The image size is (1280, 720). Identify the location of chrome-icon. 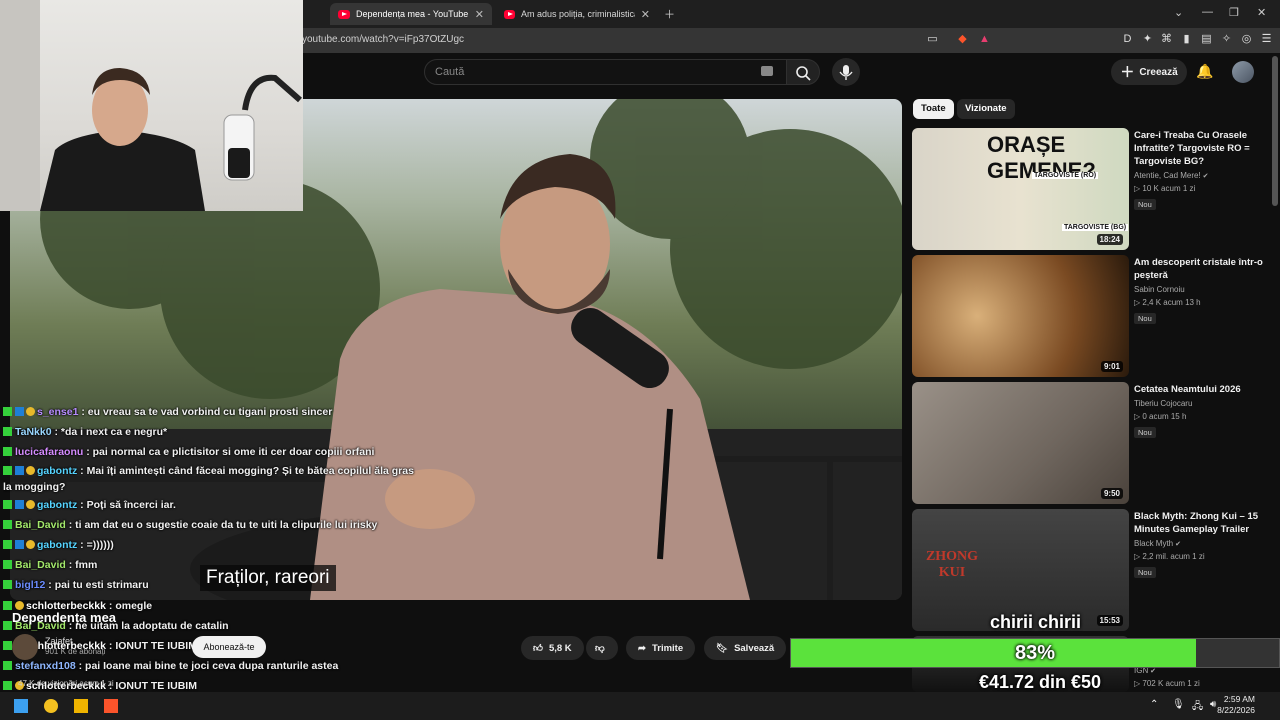
(51, 706).